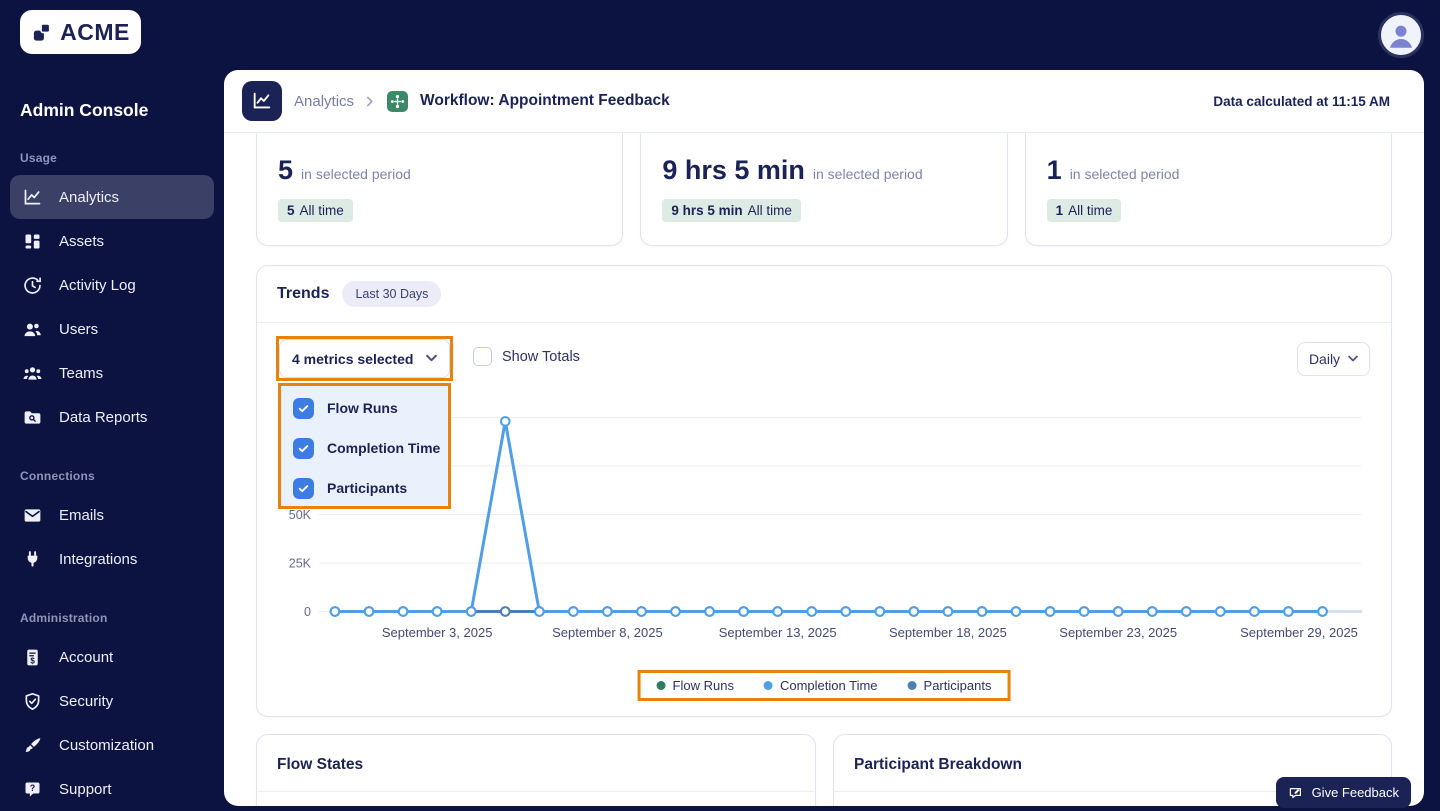 The height and width of the screenshot is (811, 1440). I want to click on workflow-icon, so click(398, 101).